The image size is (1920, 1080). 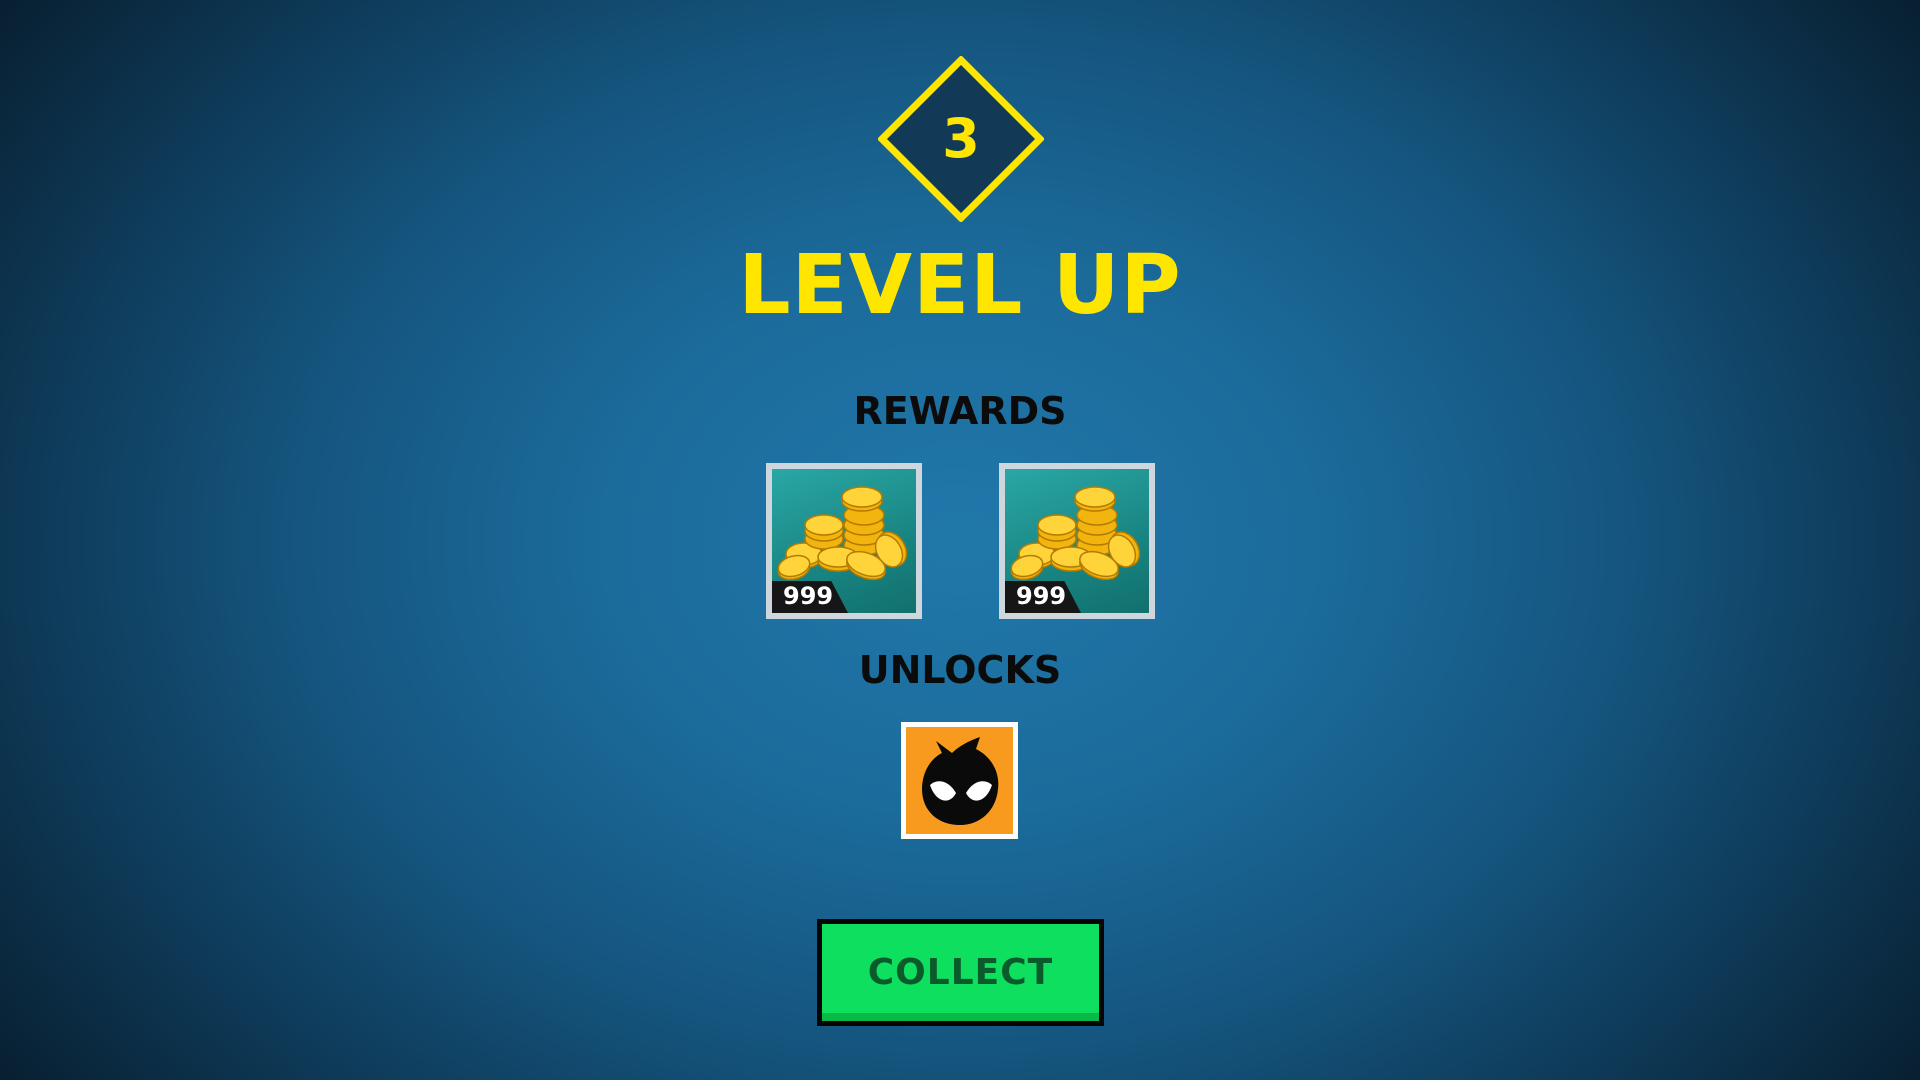 I want to click on level-badge: 3, so click(x=961, y=139).